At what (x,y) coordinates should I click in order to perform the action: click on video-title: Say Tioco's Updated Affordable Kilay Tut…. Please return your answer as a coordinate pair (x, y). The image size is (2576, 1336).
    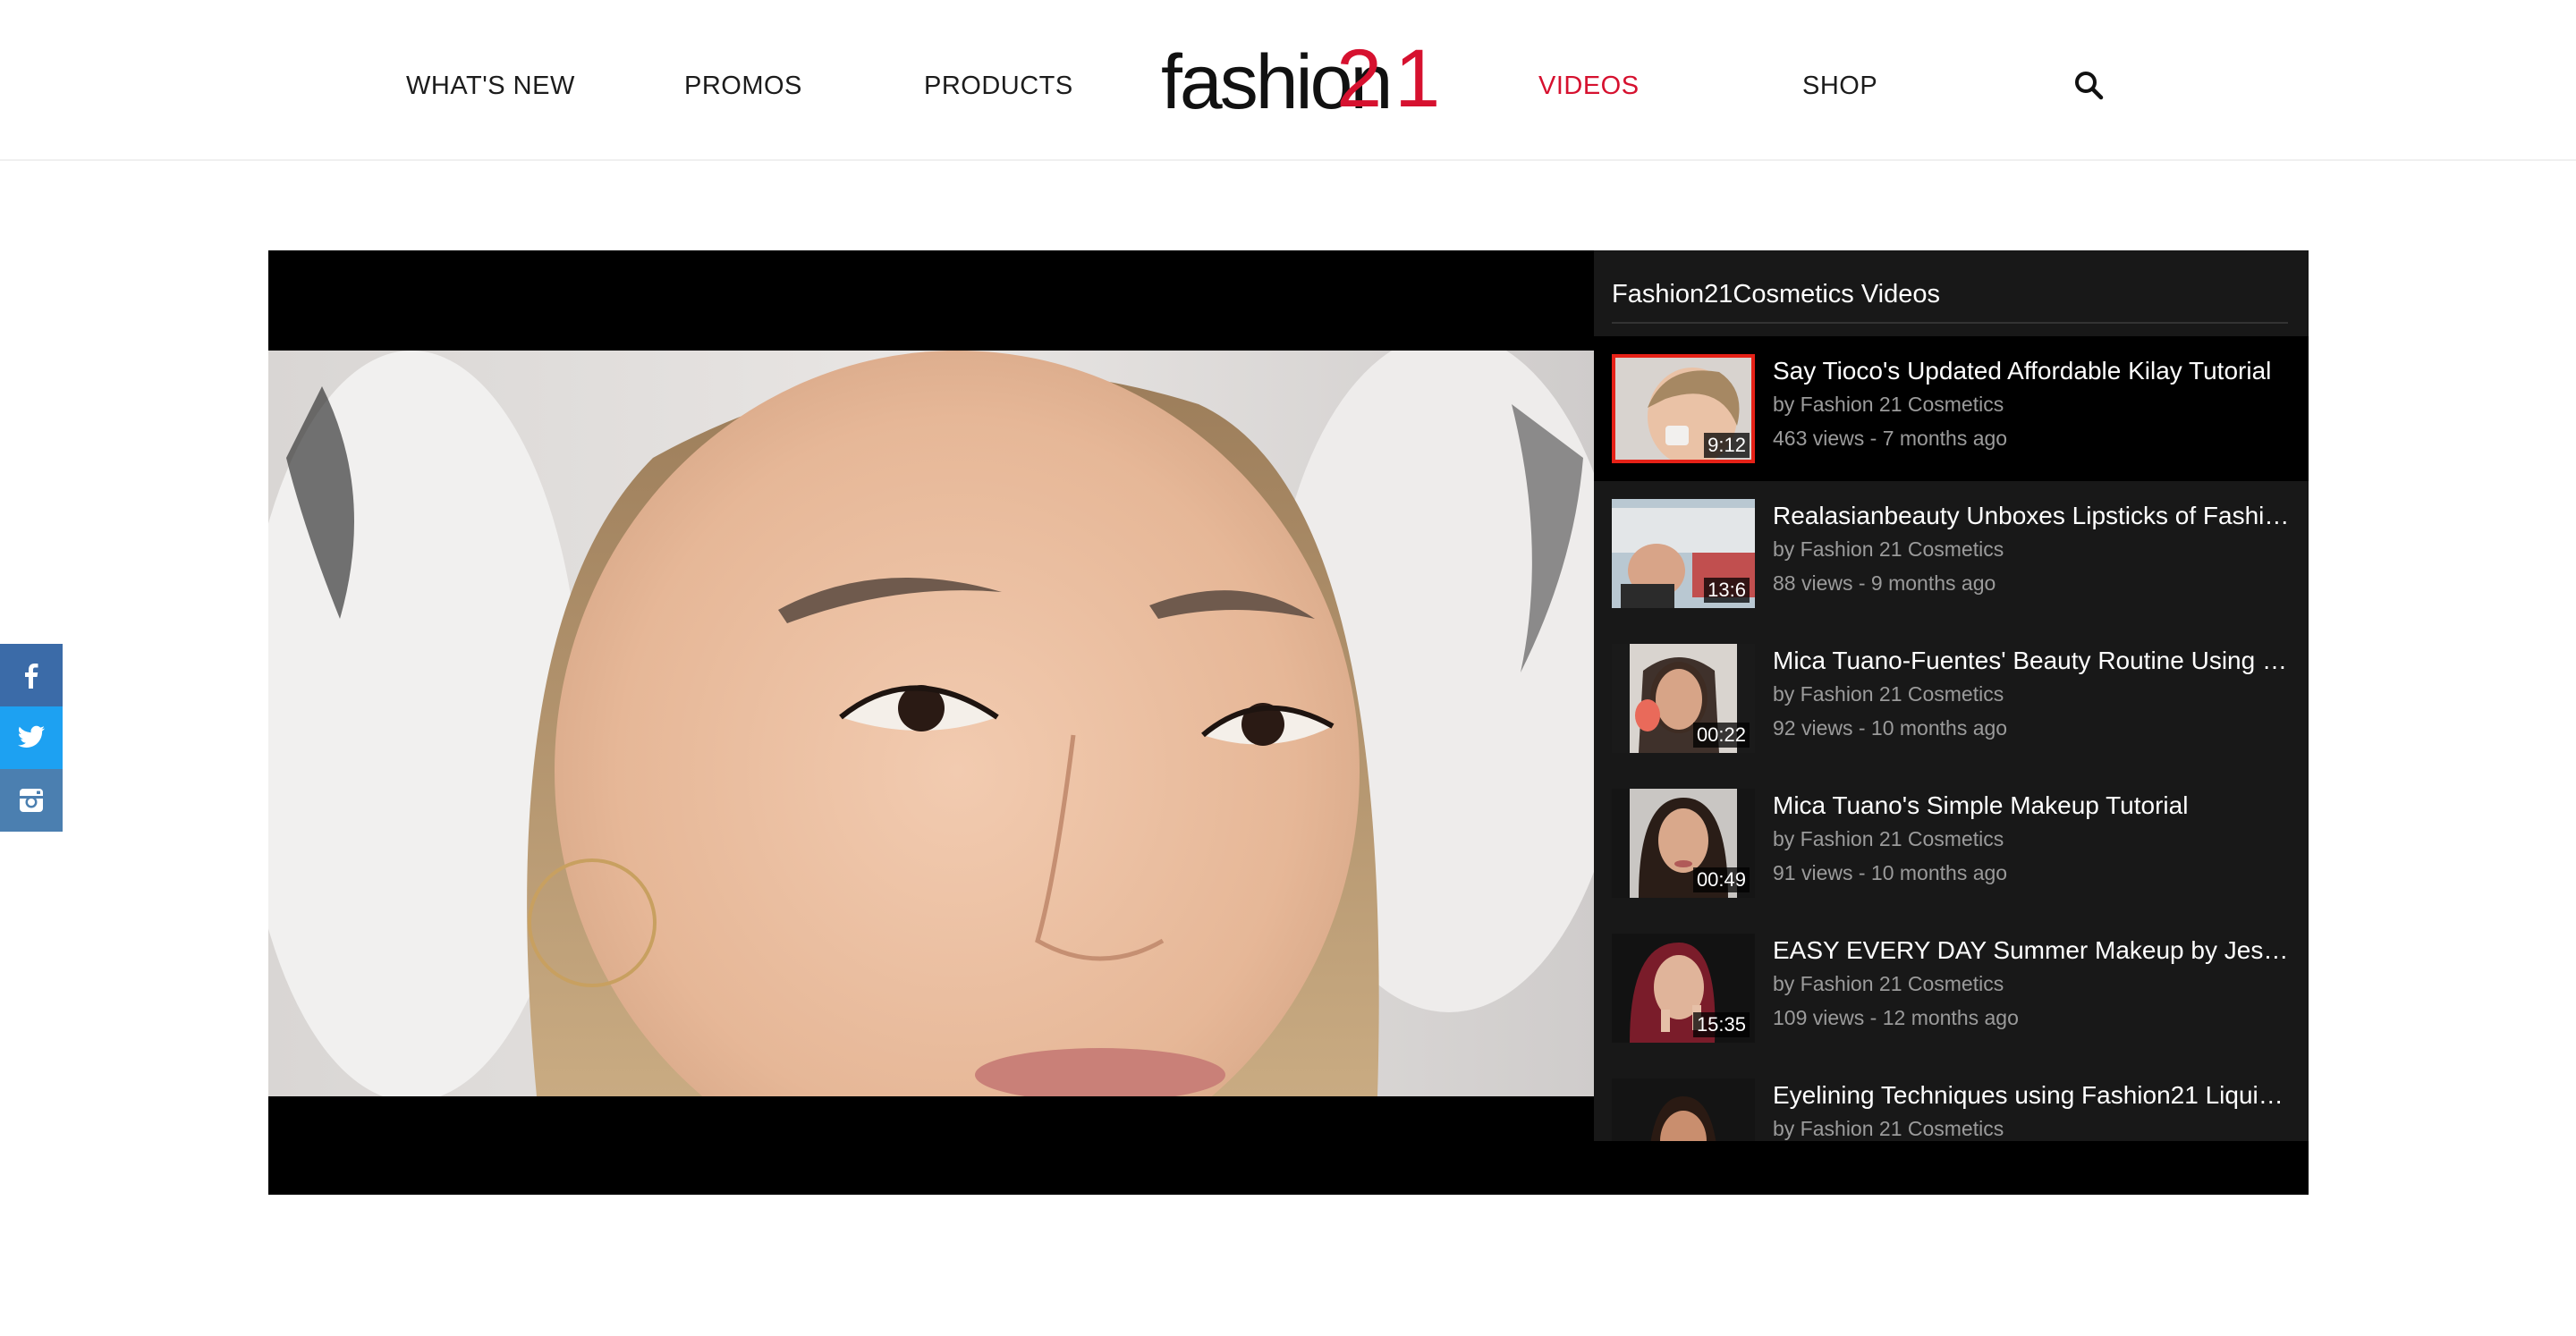
    Looking at the image, I should click on (2032, 371).